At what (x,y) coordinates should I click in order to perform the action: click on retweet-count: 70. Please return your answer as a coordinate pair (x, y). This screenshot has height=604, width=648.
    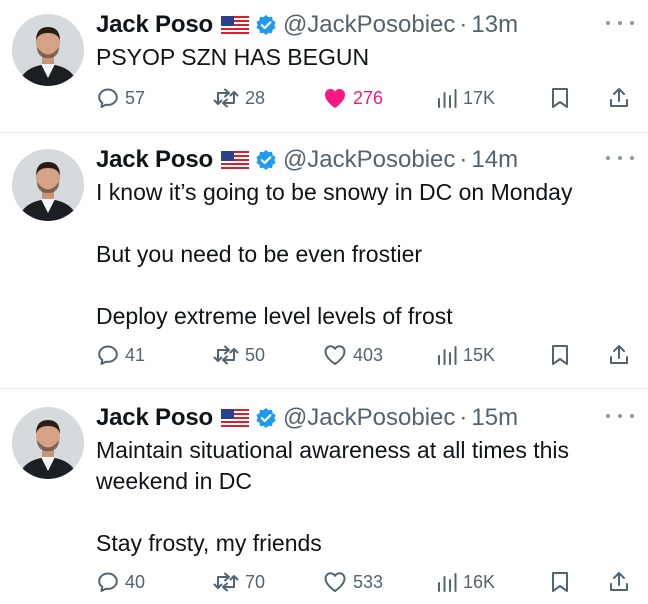
    Looking at the image, I should click on (255, 581).